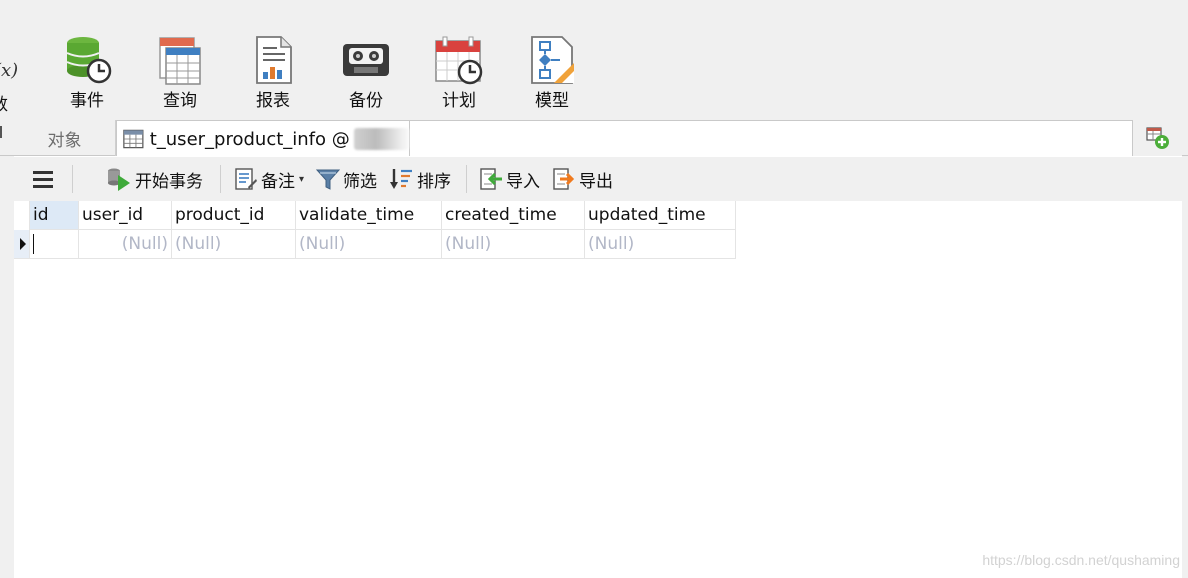 This screenshot has width=1188, height=578. What do you see at coordinates (301, 179) in the screenshot?
I see `comment-dropdown-icon: ▾` at bounding box center [301, 179].